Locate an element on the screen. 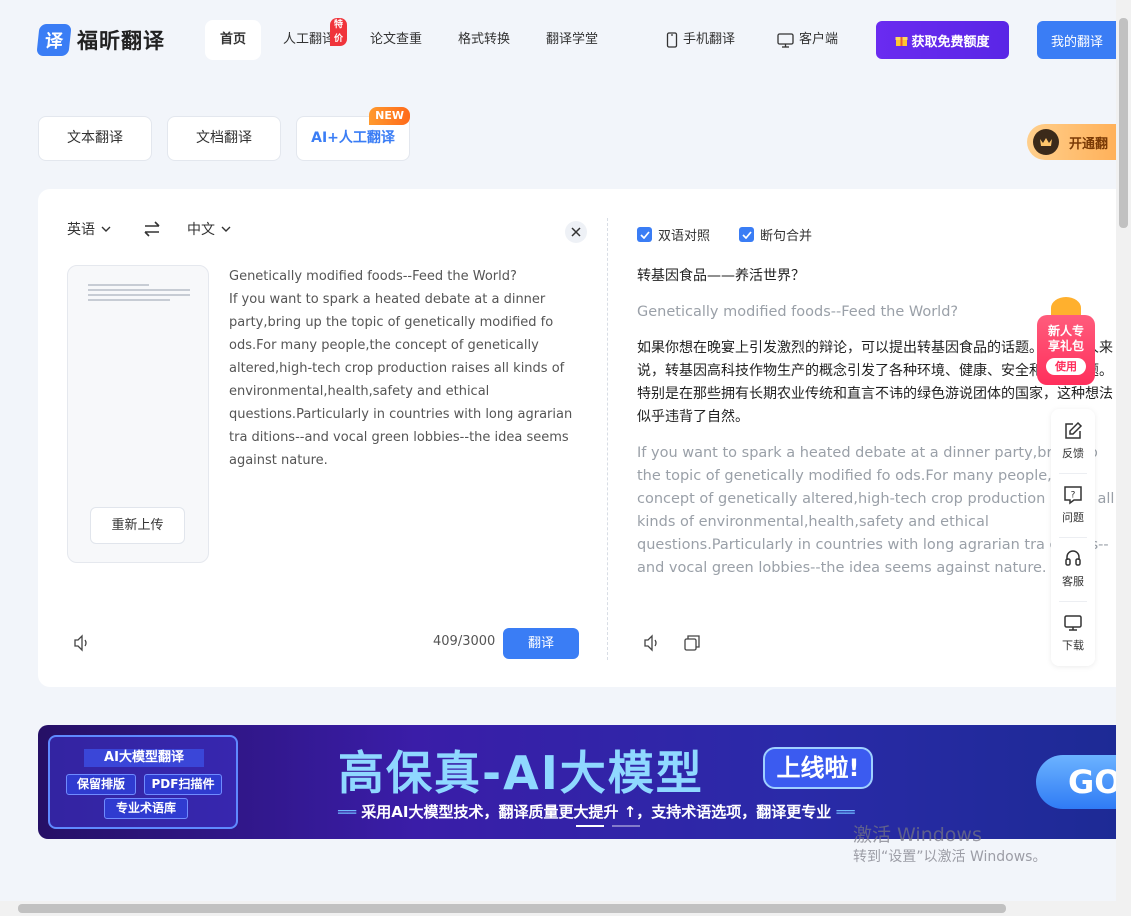 The image size is (1131, 916). source-language-select: 英语 is located at coordinates (89, 229).